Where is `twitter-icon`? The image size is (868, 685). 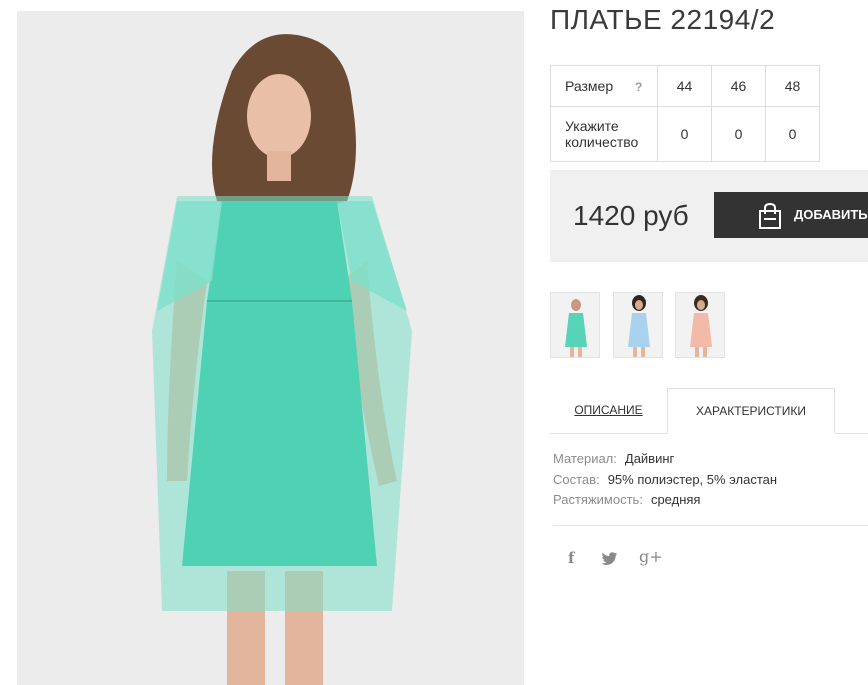 twitter-icon is located at coordinates (609, 559).